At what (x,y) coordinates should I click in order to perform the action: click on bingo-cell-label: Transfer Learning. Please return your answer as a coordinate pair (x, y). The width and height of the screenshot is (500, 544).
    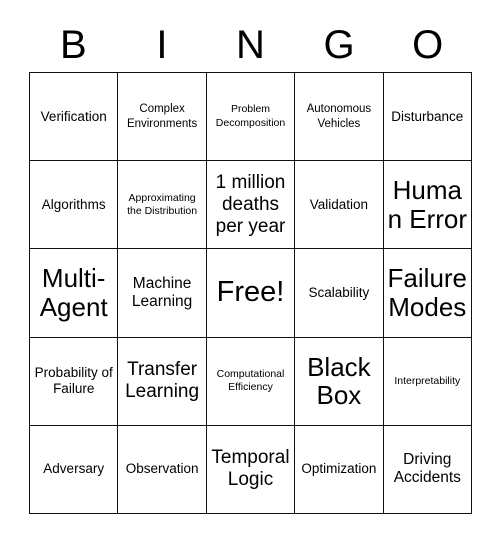
    Looking at the image, I should click on (162, 381).